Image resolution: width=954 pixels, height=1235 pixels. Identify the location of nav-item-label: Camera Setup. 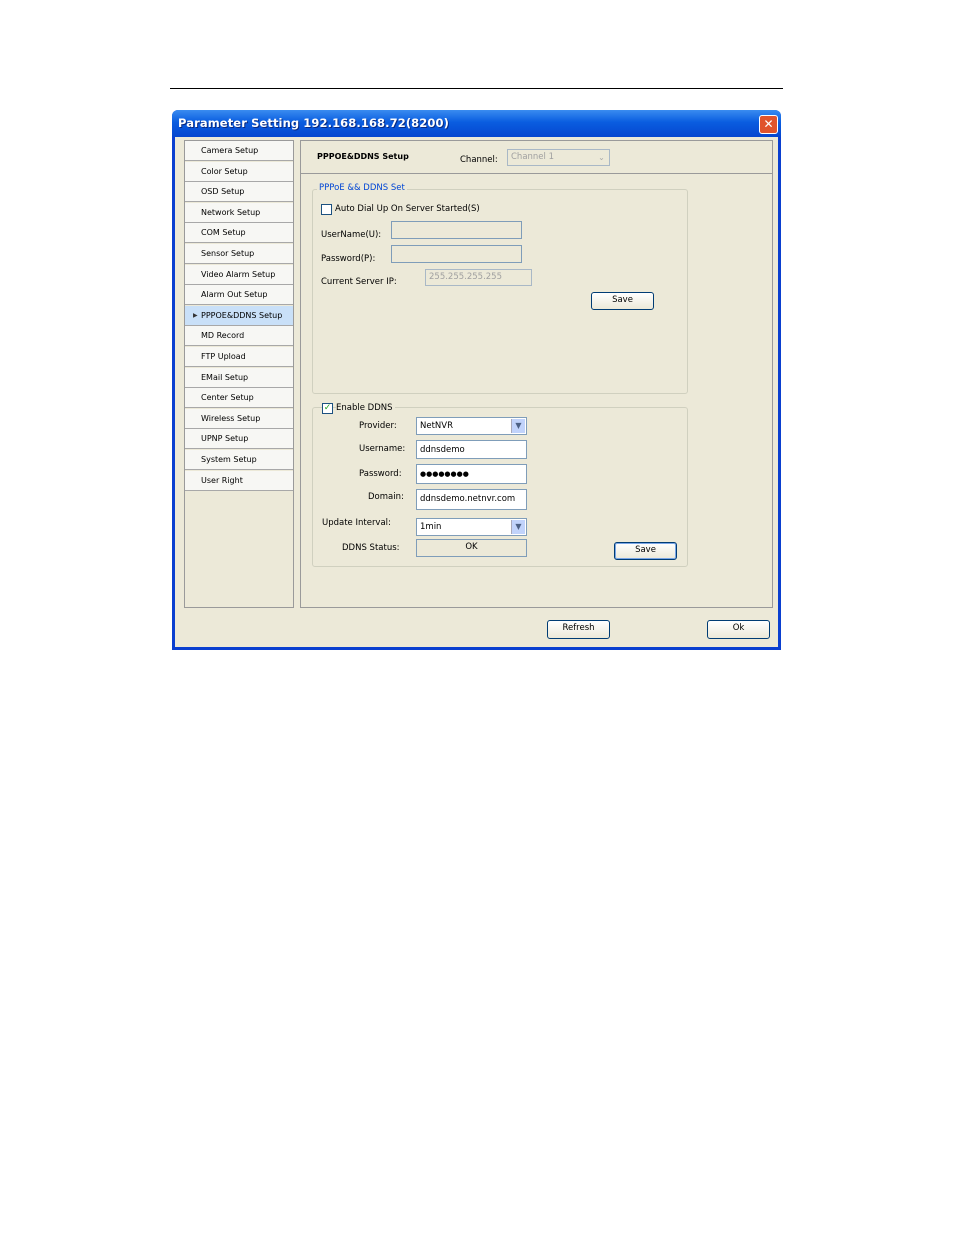
(230, 150).